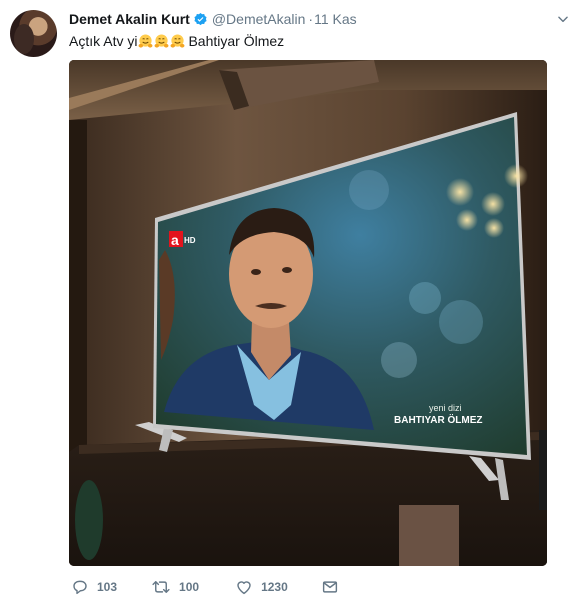  I want to click on chevron-down-icon, so click(563, 21).